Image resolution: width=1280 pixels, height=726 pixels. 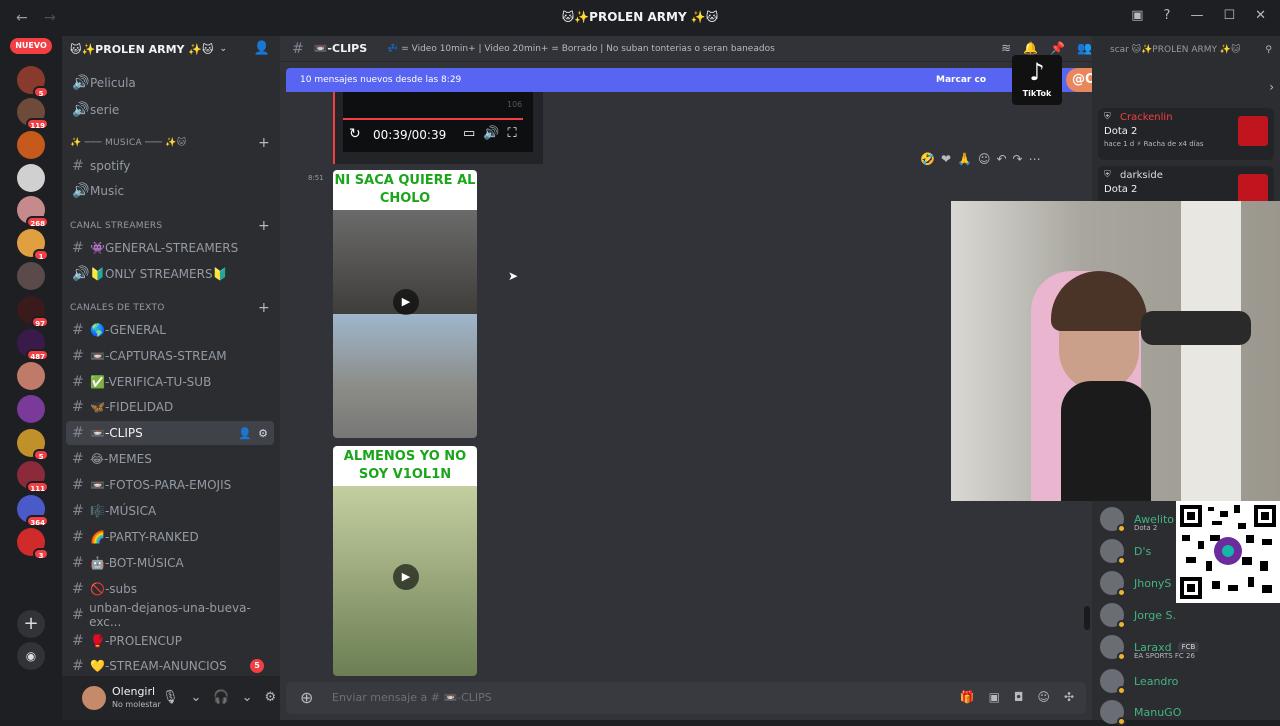 I want to click on gift-icon: 🎁, so click(x=967, y=697).